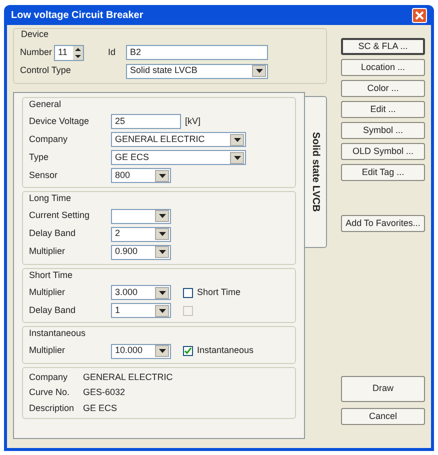  Describe the element at coordinates (104, 392) in the screenshot. I see `info-value: GES-6032` at that location.